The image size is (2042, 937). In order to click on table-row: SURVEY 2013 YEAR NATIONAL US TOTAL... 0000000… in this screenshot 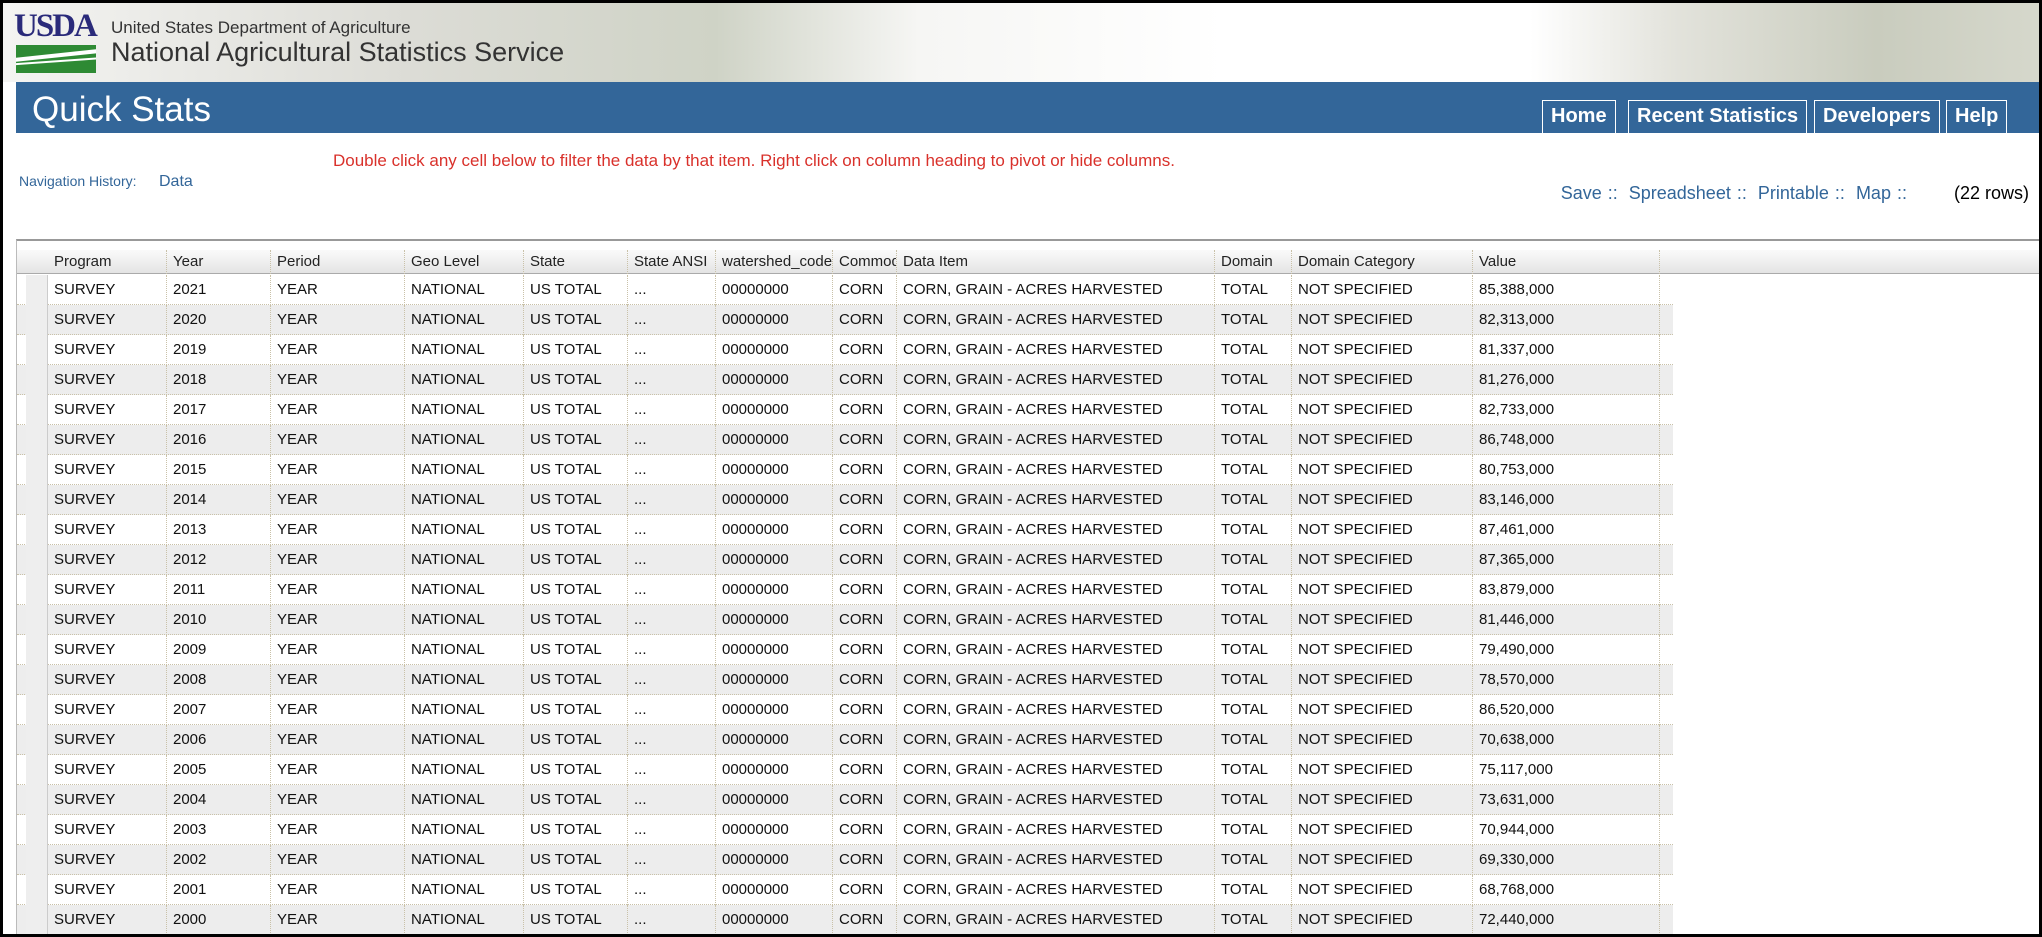, I will do `click(845, 530)`.